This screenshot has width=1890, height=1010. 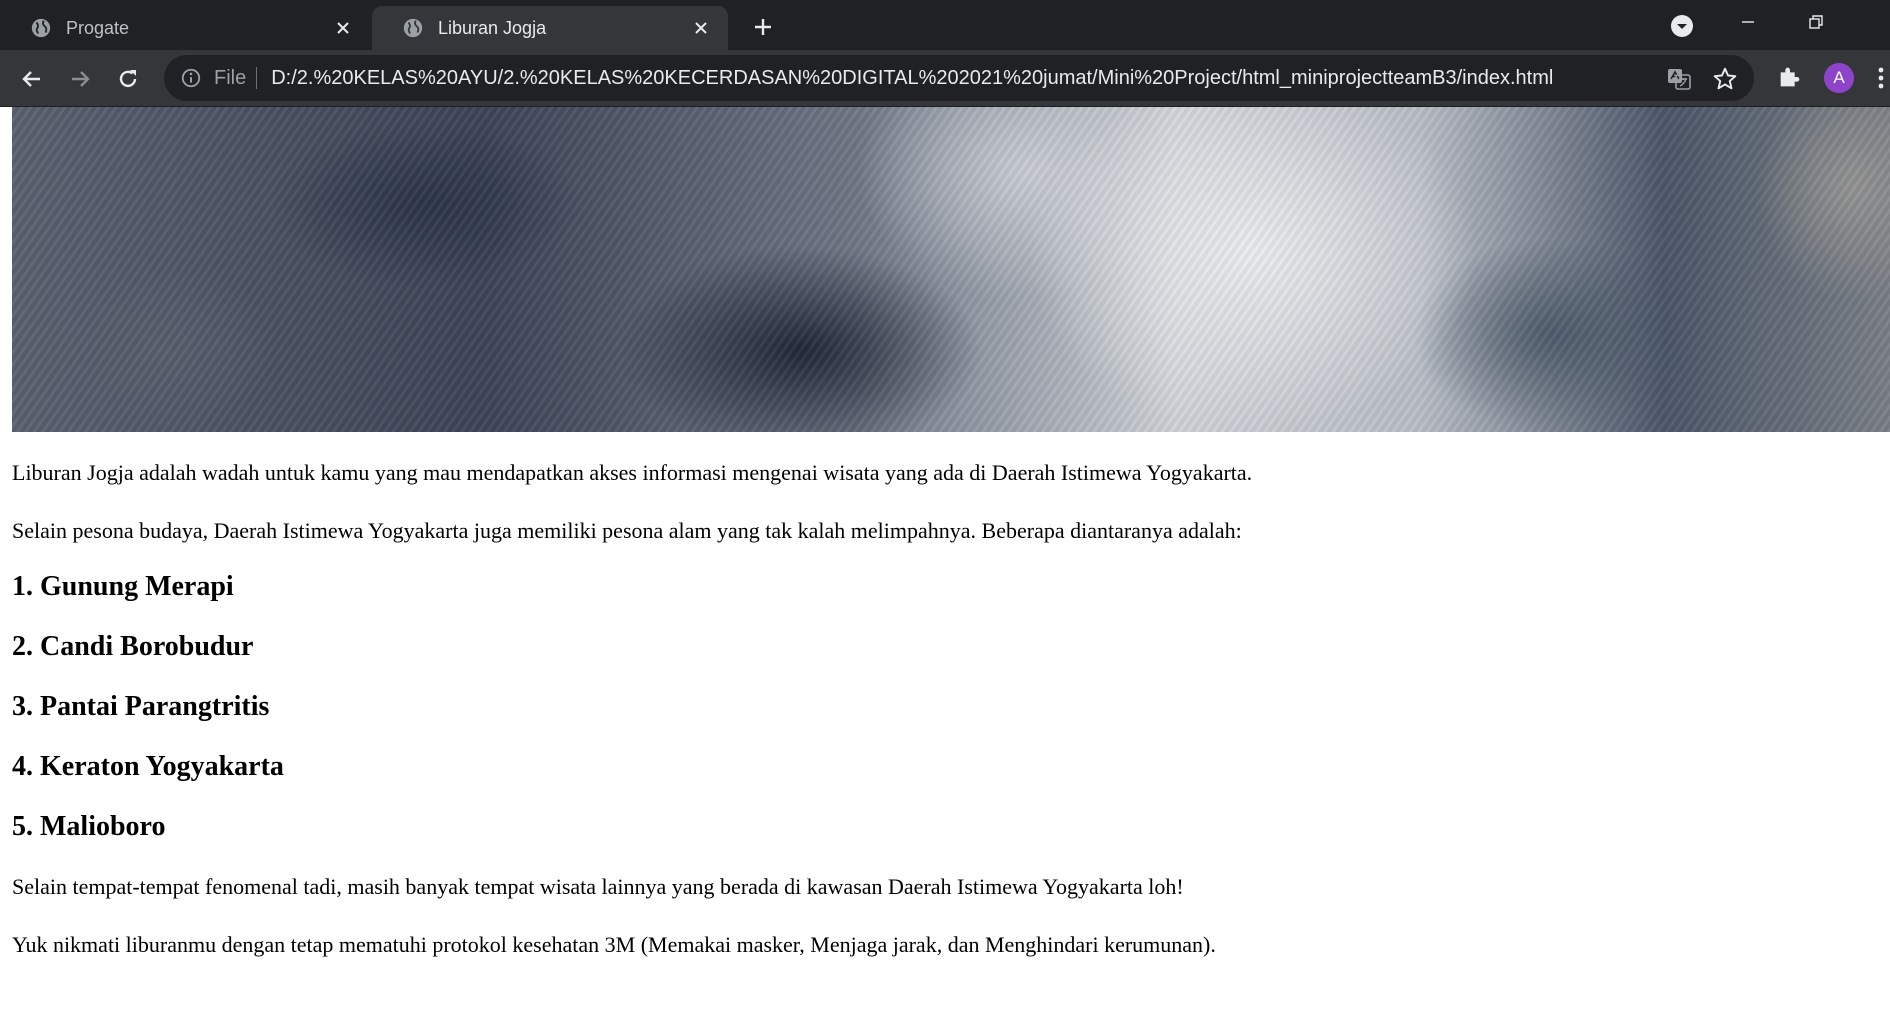 What do you see at coordinates (550, 28) in the screenshot?
I see `tab-liburan-jogja: Liburan Jogja` at bounding box center [550, 28].